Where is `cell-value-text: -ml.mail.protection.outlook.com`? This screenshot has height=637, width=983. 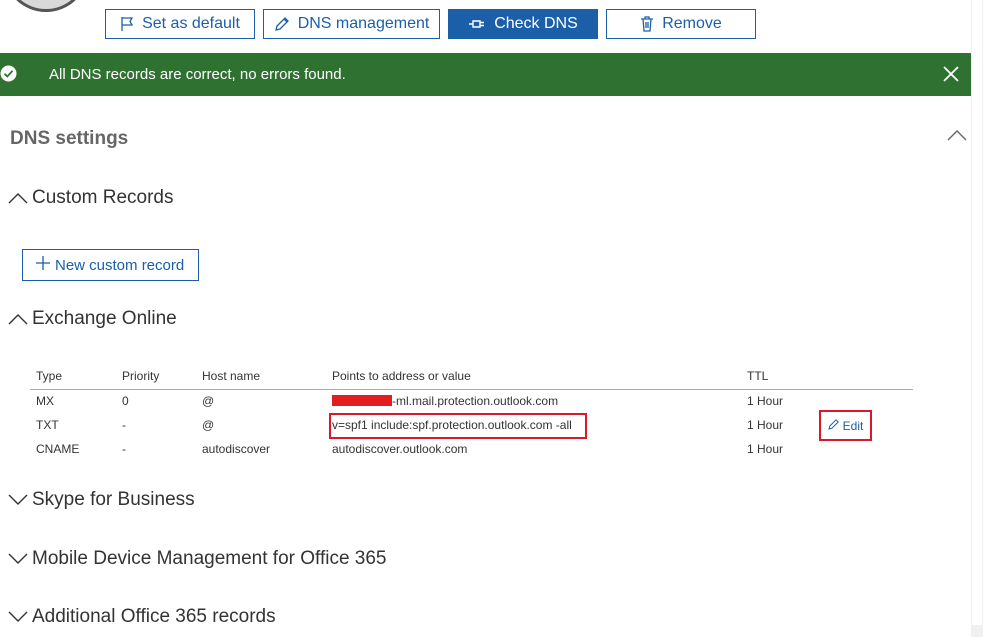 cell-value-text: -ml.mail.protection.outlook.com is located at coordinates (475, 401).